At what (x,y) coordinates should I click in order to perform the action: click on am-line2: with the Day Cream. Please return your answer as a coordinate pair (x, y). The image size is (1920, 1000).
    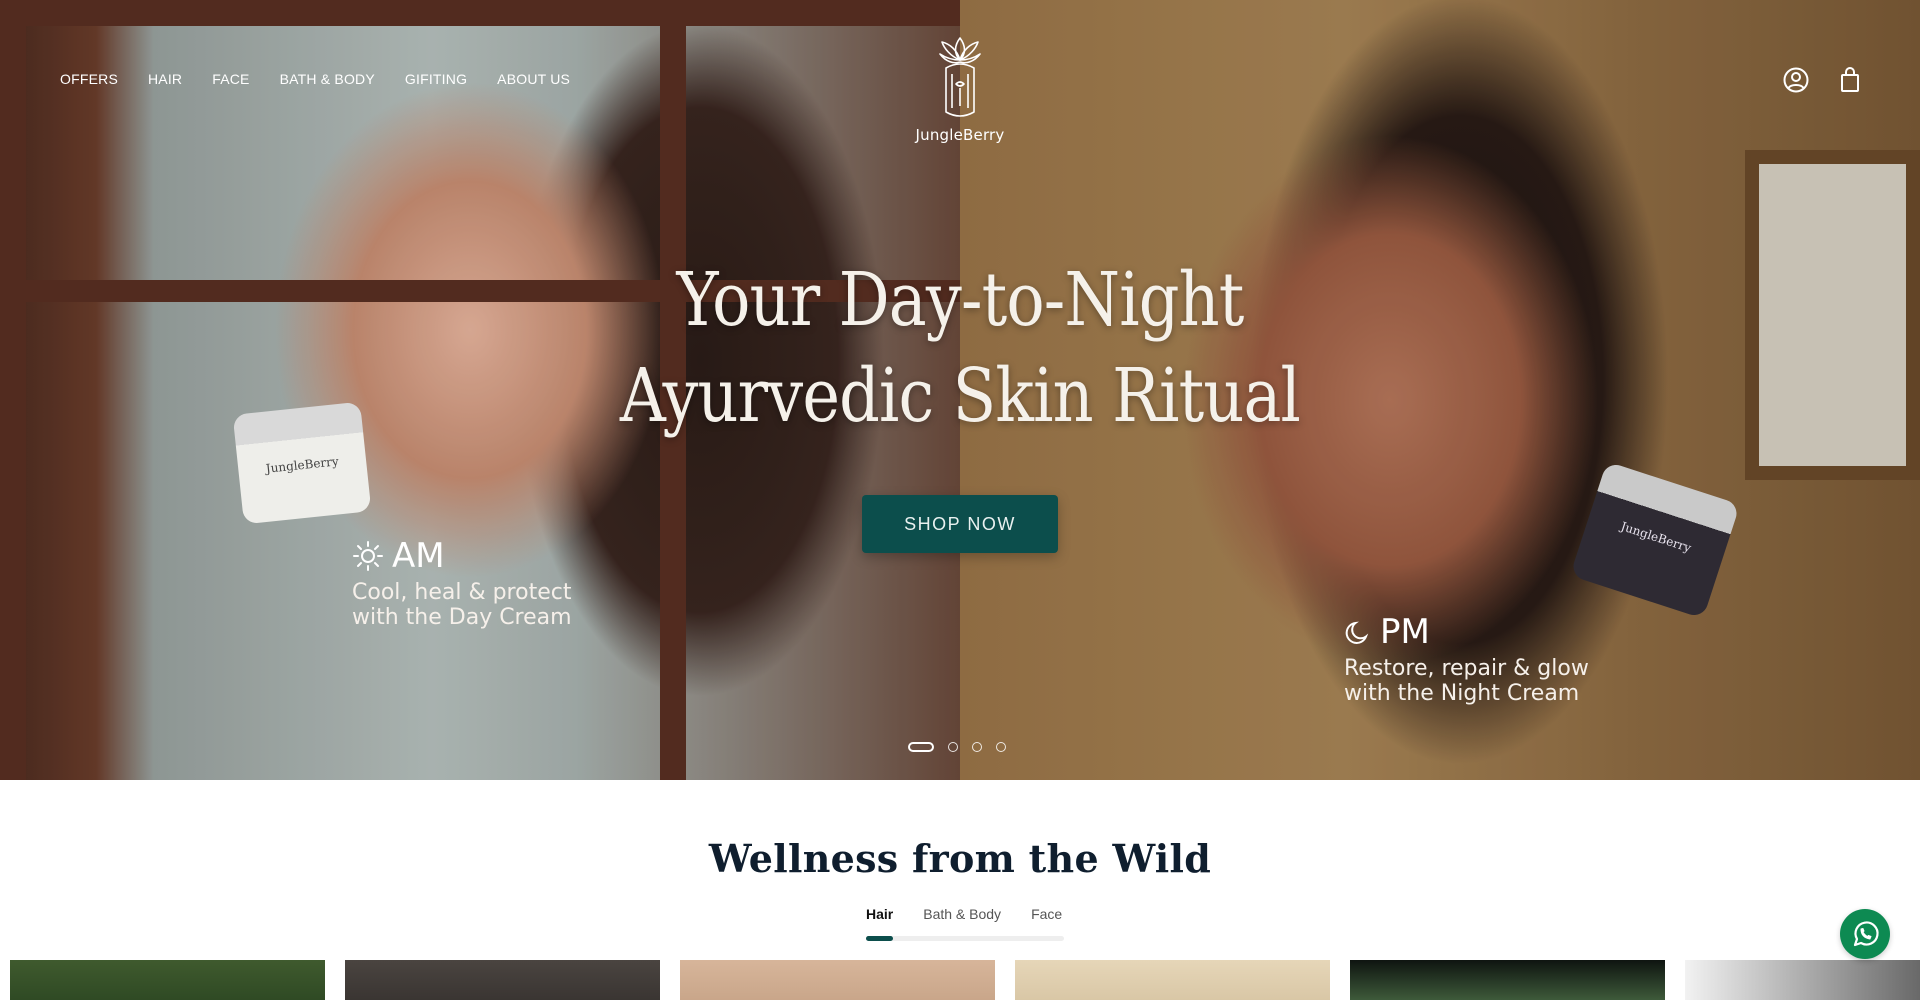
    Looking at the image, I should click on (462, 617).